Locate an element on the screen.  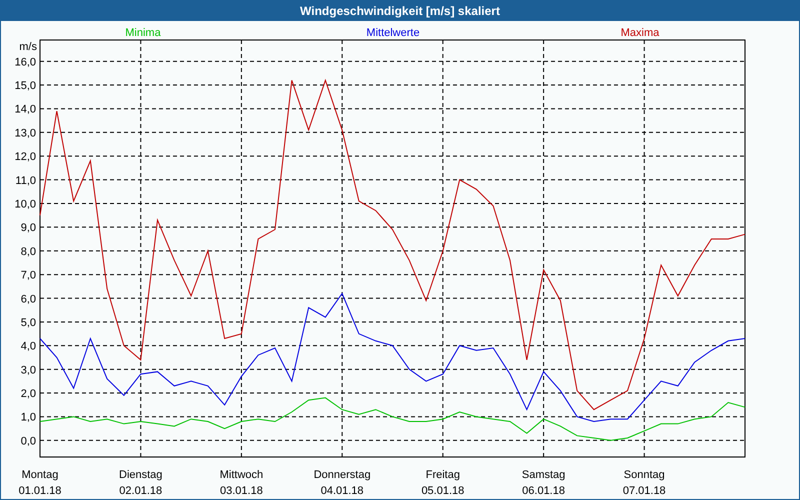
date-label: 04.01.18 is located at coordinates (342, 491).